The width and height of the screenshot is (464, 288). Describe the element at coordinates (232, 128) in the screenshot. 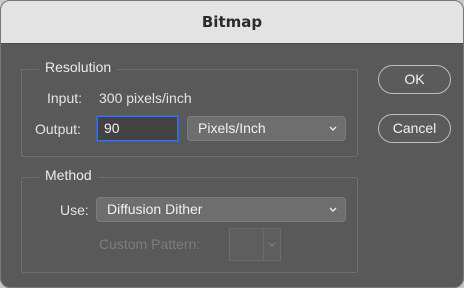

I see `resolution-units-value: Pixels/Inch` at that location.